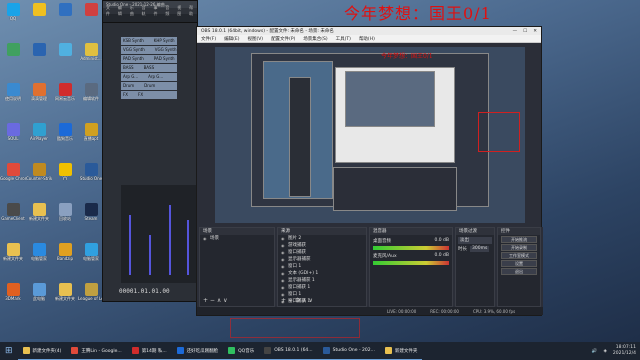 Image resolution: width=640 pixels, height=360 pixels. I want to click on maximize-icon: ☐, so click(525, 31).